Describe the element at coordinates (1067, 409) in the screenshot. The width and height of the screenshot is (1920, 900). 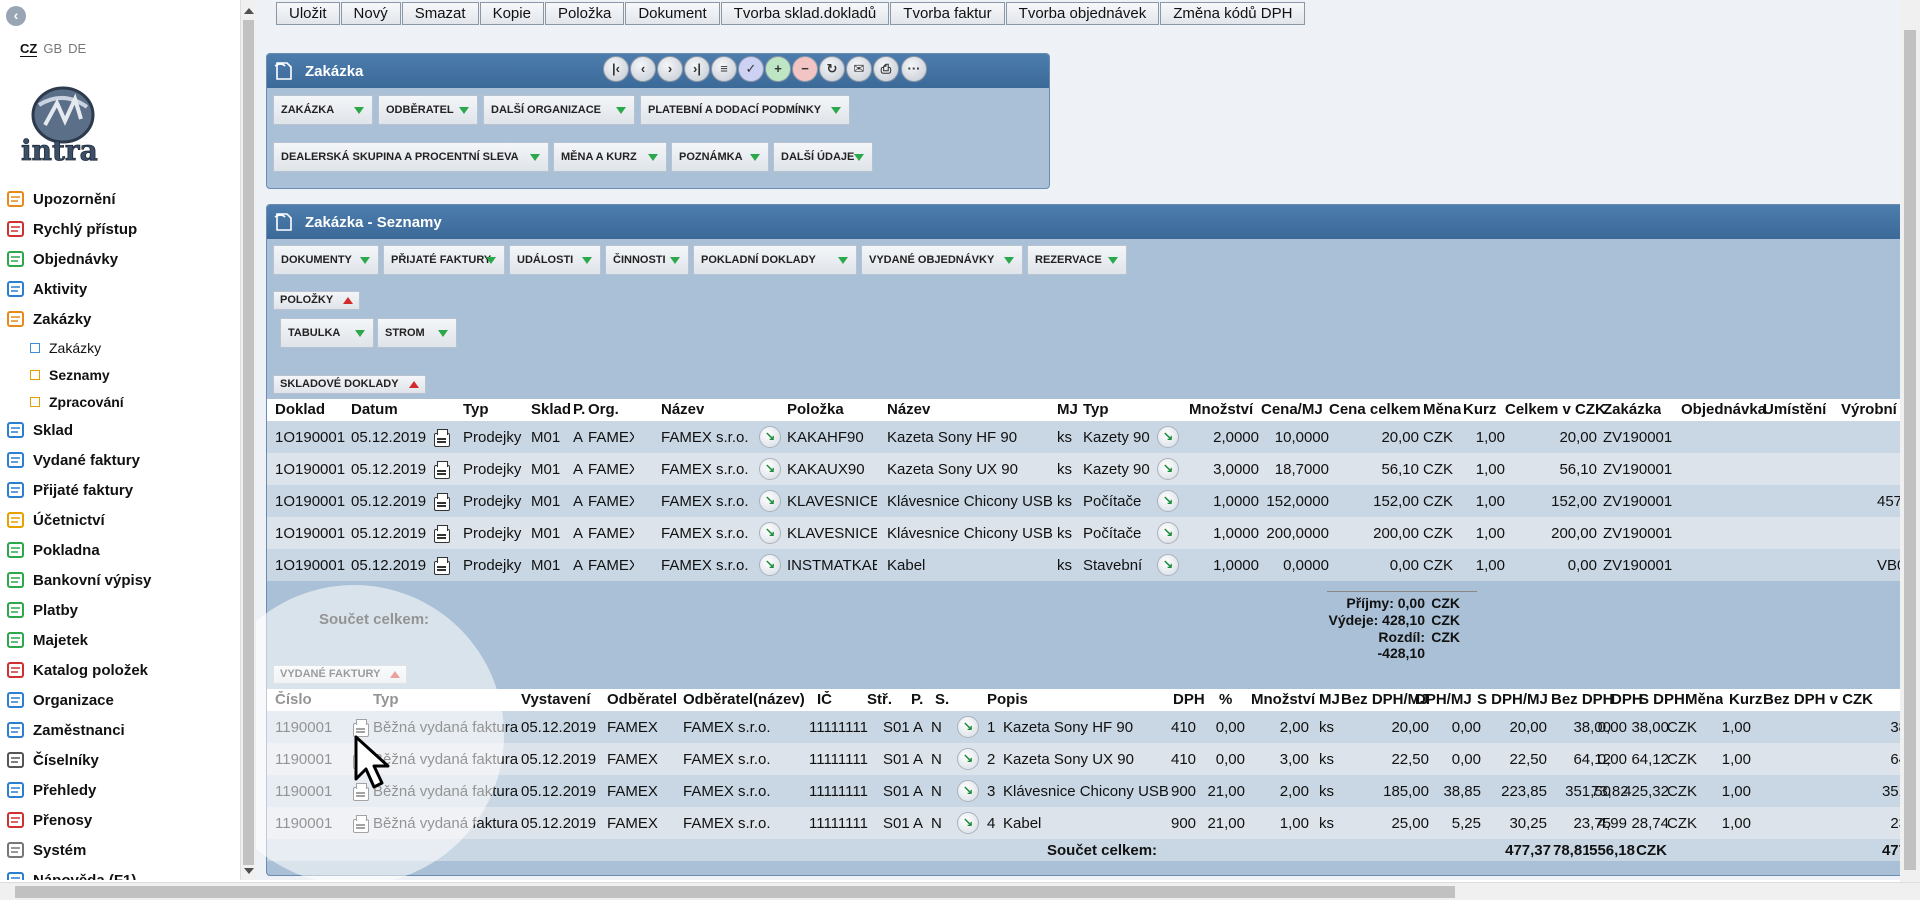
I see `column-header: MJ` at that location.